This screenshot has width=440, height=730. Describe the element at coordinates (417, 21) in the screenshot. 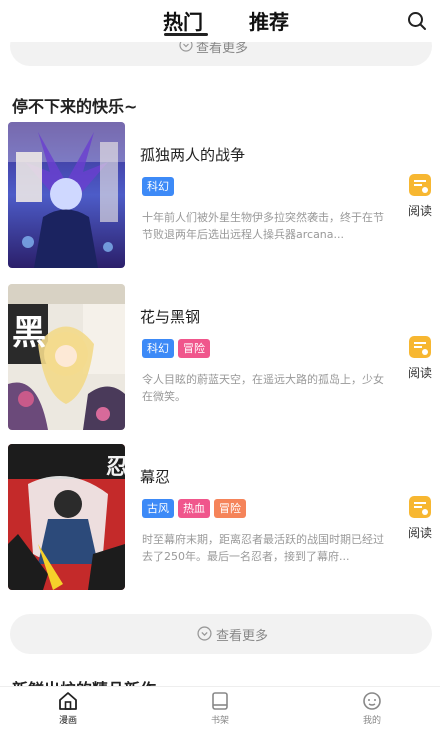

I see `search-icon` at that location.